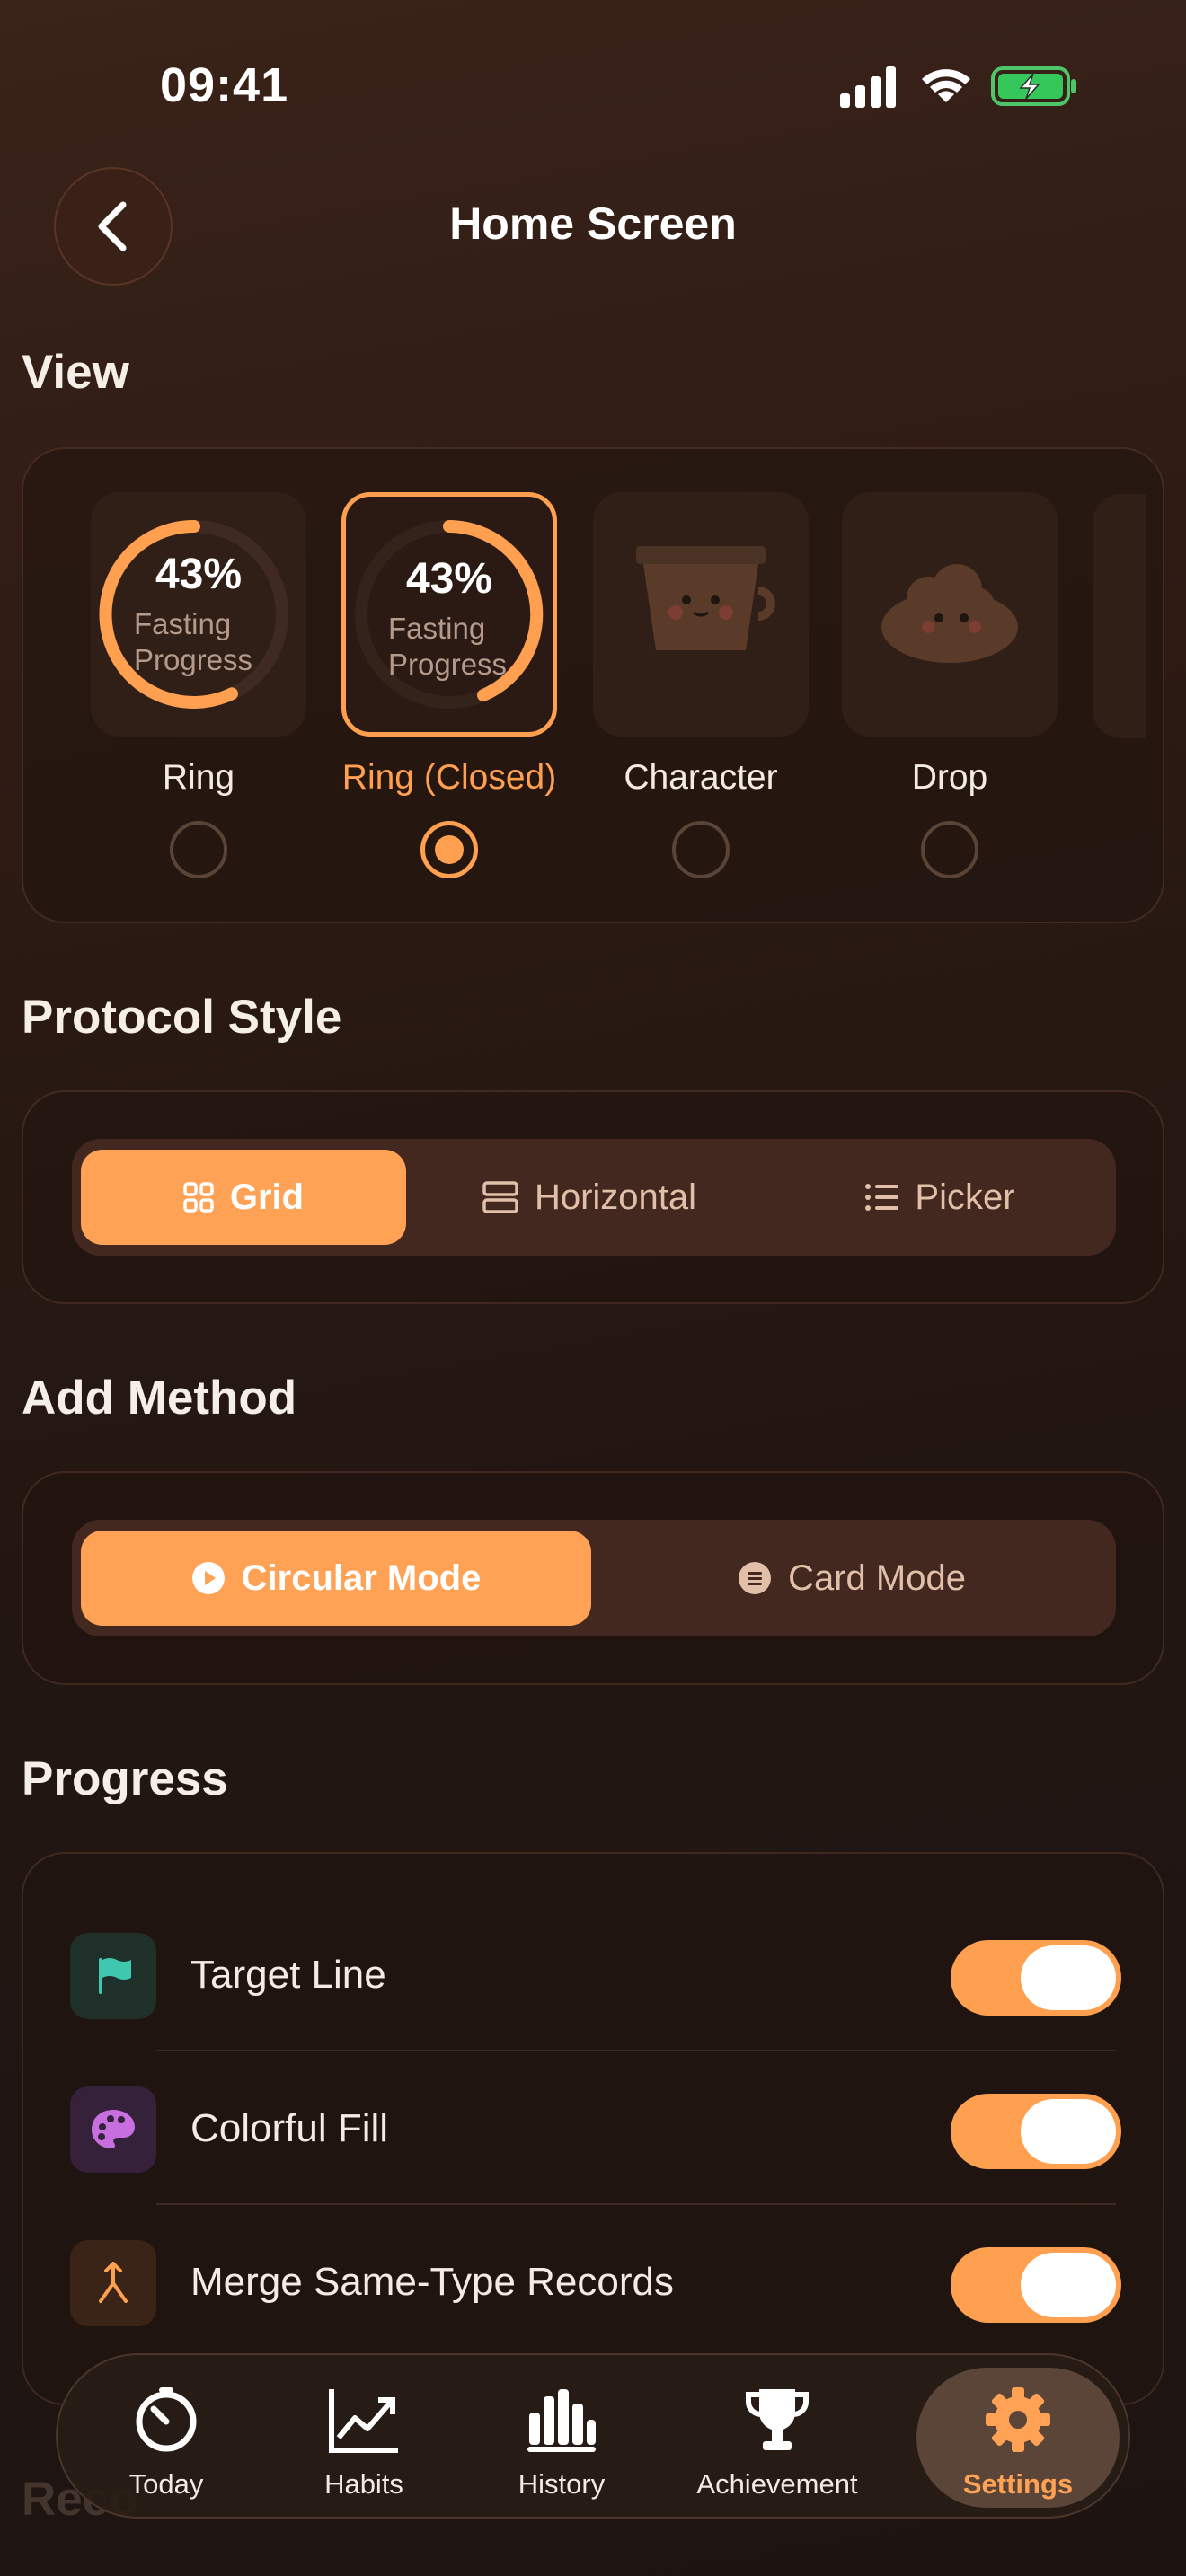  I want to click on gear-icon, so click(1018, 2419).